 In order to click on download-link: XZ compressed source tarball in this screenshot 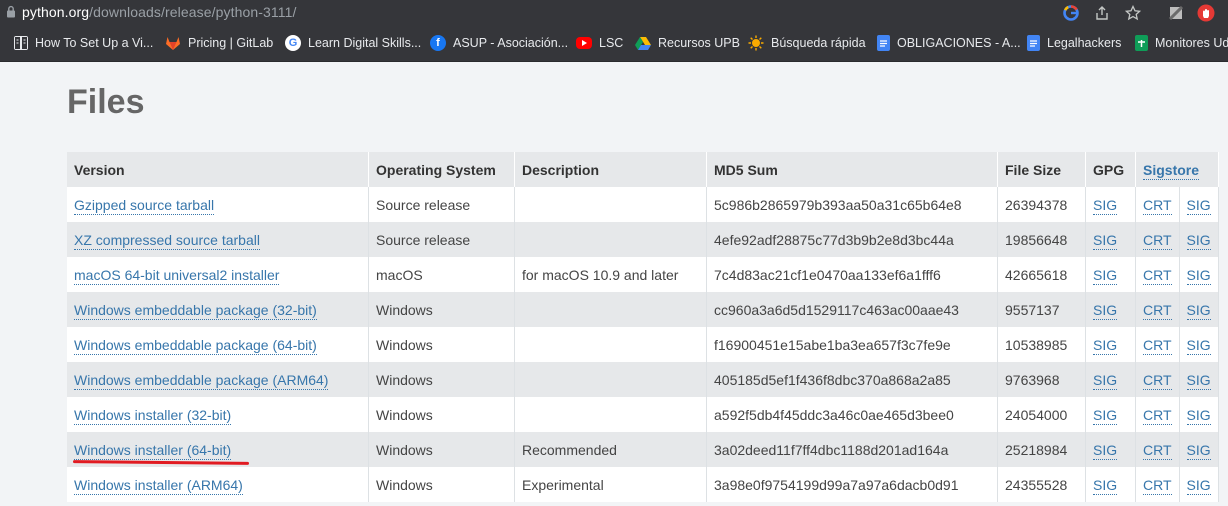, I will do `click(167, 240)`.